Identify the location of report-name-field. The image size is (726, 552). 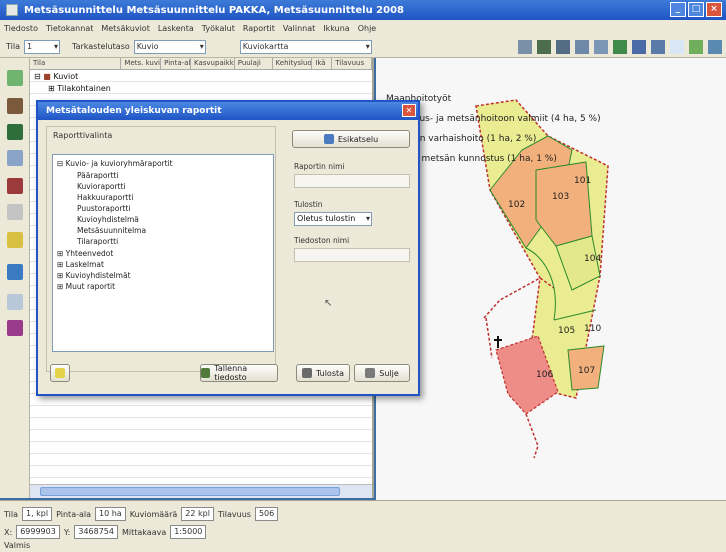
(352, 181).